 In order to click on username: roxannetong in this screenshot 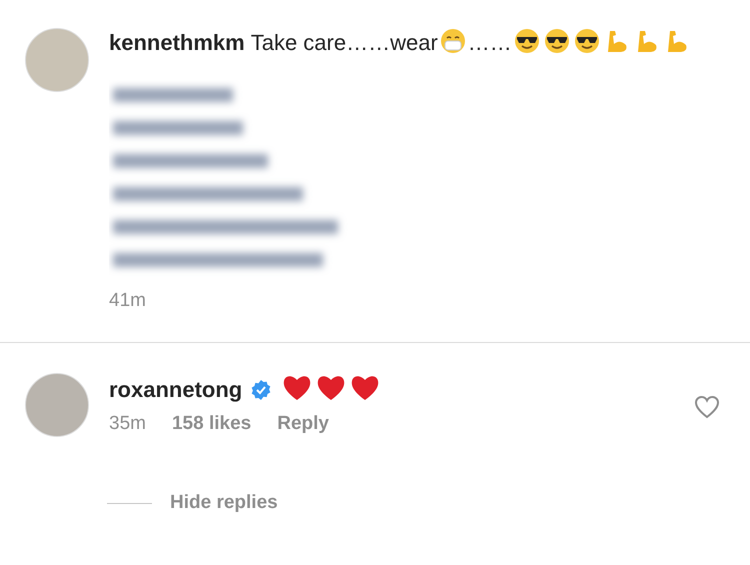, I will do `click(175, 389)`.